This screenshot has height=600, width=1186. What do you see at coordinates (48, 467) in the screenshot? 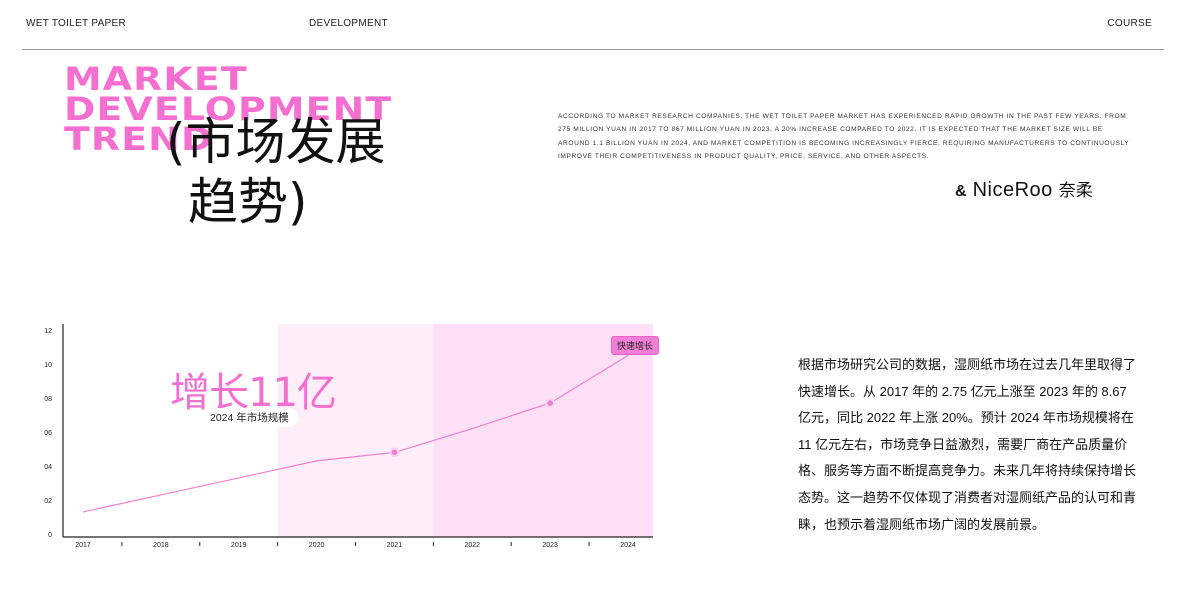
I see `y-tick-label: 04` at bounding box center [48, 467].